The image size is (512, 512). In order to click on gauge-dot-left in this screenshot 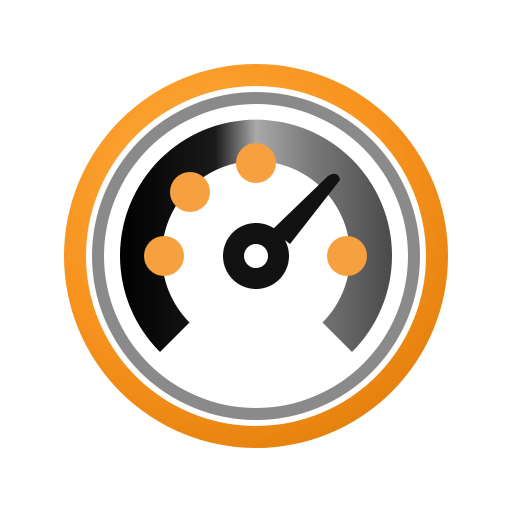, I will do `click(164, 256)`.